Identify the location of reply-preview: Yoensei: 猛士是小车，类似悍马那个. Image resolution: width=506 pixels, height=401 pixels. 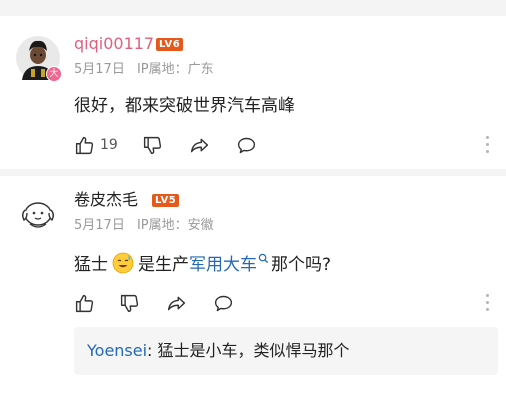
(286, 351).